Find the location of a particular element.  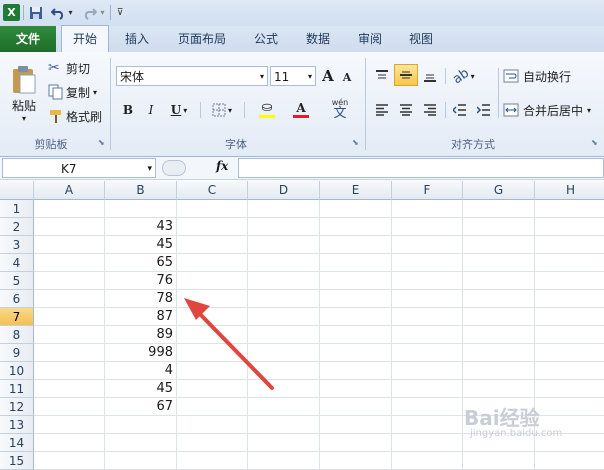

arrow-head is located at coordinates (197, 309).